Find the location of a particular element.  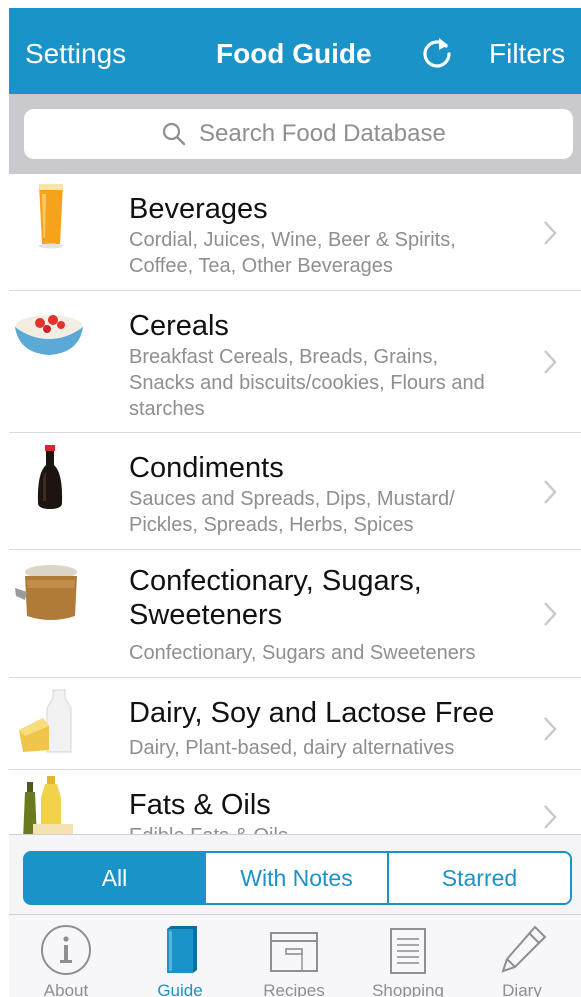

row-title: Beverages is located at coordinates (198, 209).